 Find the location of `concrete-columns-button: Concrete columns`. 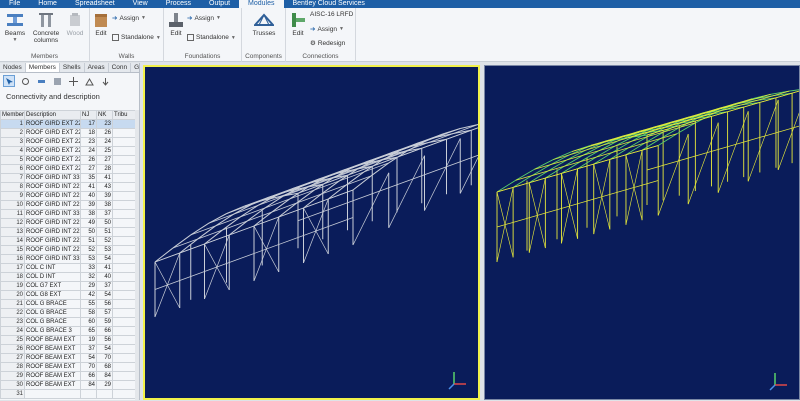

concrete-columns-button: Concrete columns is located at coordinates (46, 28).